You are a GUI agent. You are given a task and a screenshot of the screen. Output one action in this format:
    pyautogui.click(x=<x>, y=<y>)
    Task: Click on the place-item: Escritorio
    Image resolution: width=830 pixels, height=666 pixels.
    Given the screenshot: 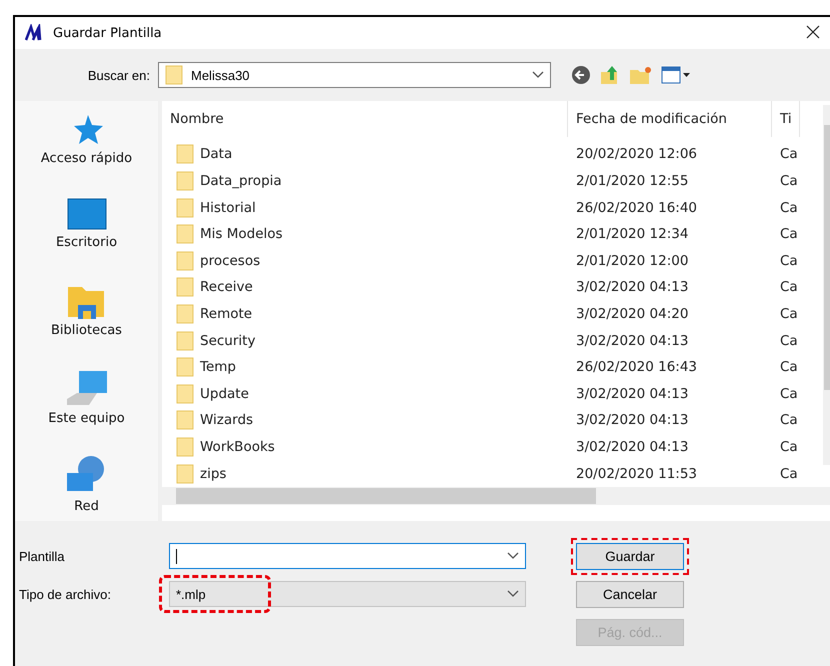 What is the action you would take?
    pyautogui.click(x=87, y=230)
    